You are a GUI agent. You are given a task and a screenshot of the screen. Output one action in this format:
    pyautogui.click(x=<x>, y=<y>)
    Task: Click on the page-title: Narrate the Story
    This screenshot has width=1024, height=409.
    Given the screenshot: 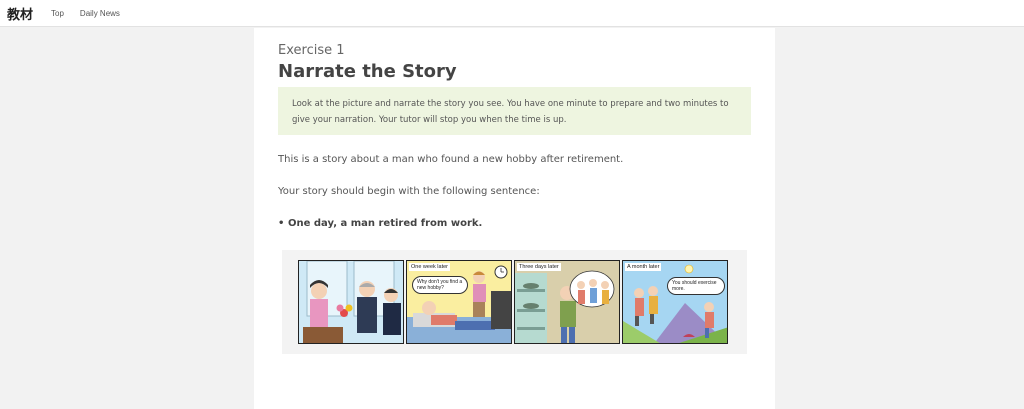 What is the action you would take?
    pyautogui.click(x=367, y=71)
    